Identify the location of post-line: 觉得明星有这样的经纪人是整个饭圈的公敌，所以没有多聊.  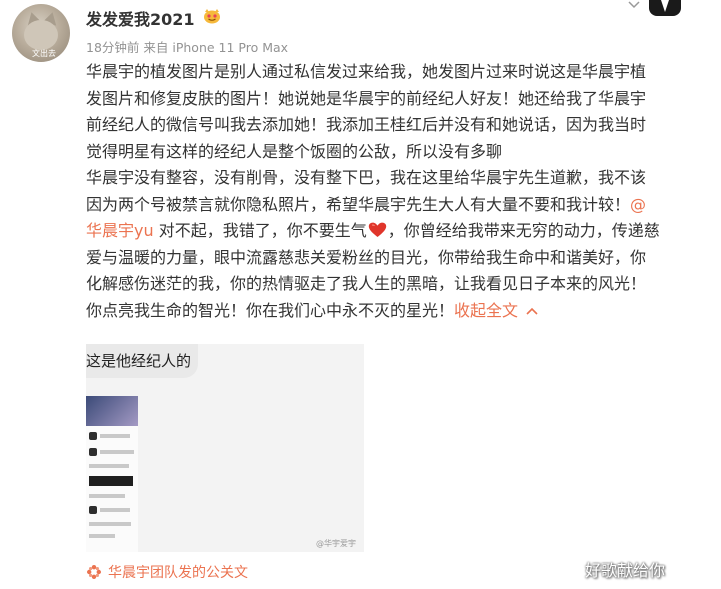
(294, 151).